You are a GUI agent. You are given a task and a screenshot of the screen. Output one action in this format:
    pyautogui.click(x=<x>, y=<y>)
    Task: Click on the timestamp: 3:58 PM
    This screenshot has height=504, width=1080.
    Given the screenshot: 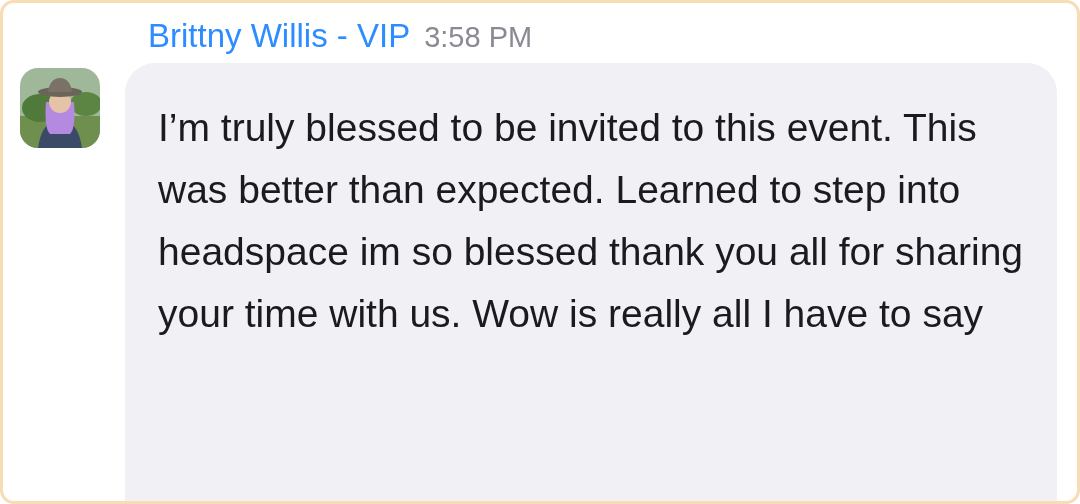 What is the action you would take?
    pyautogui.click(x=478, y=37)
    